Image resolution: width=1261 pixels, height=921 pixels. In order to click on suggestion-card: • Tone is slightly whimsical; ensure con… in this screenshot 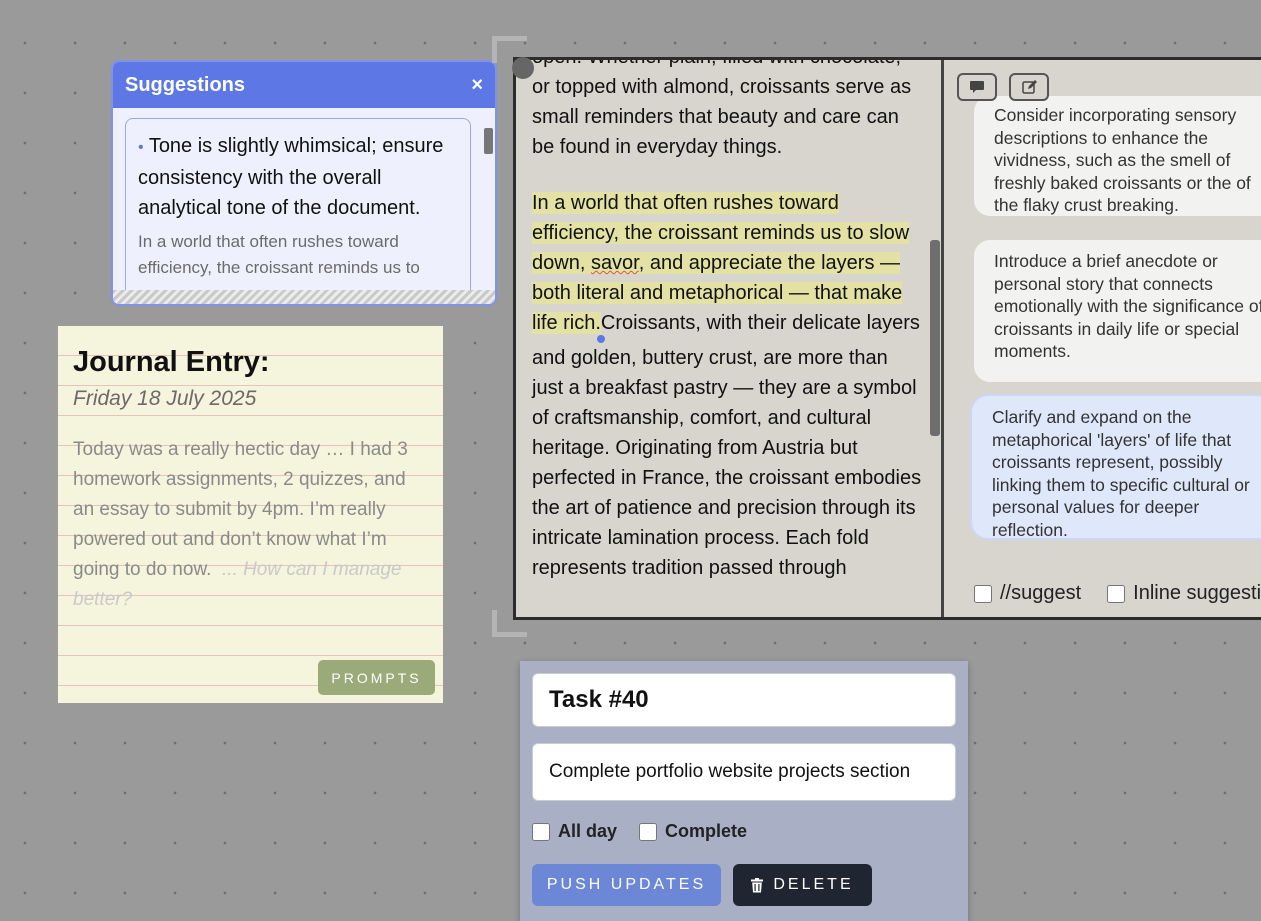, I will do `click(298, 211)`.